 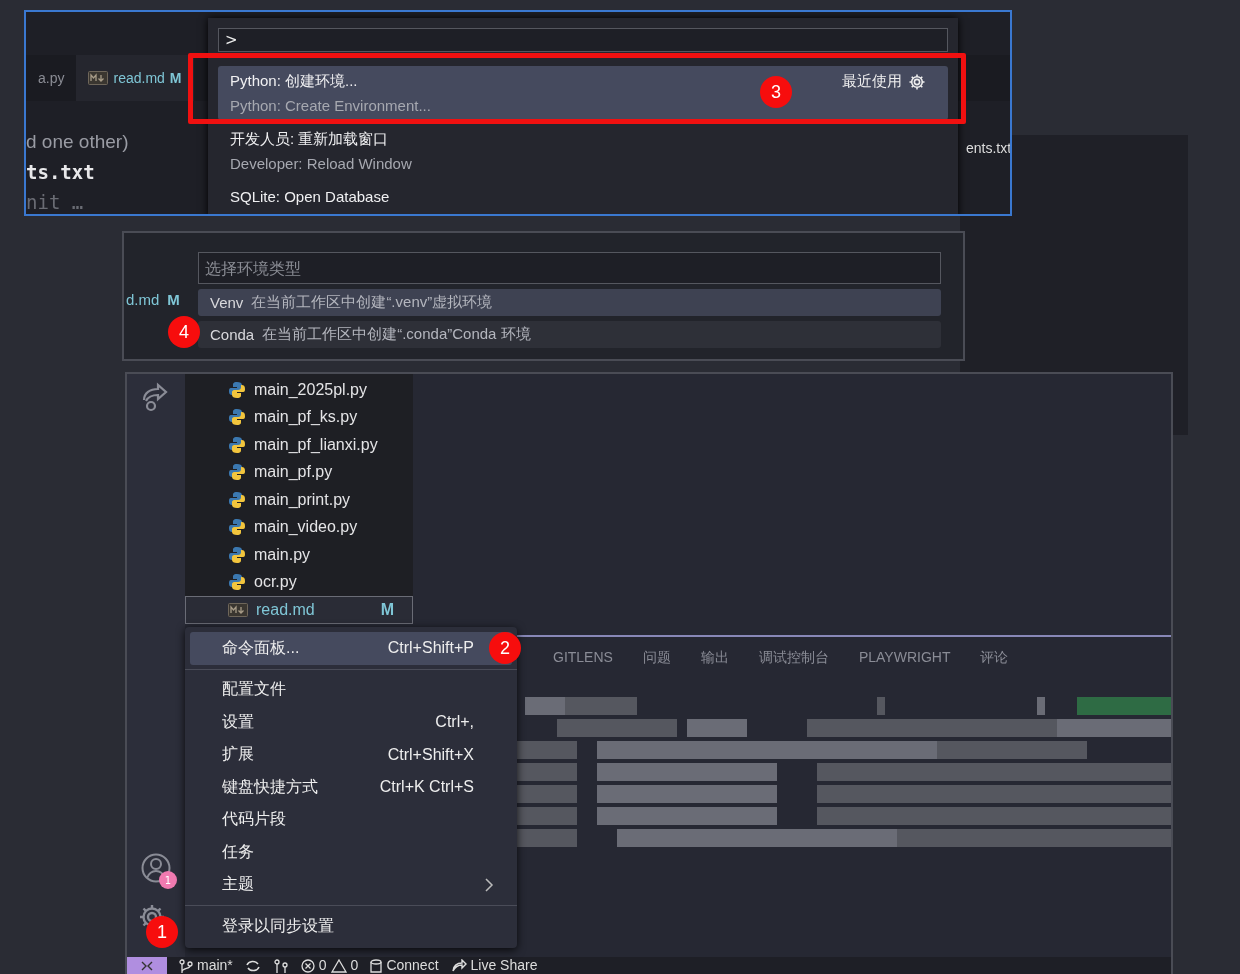 I want to click on command-input: >, so click(x=583, y=40).